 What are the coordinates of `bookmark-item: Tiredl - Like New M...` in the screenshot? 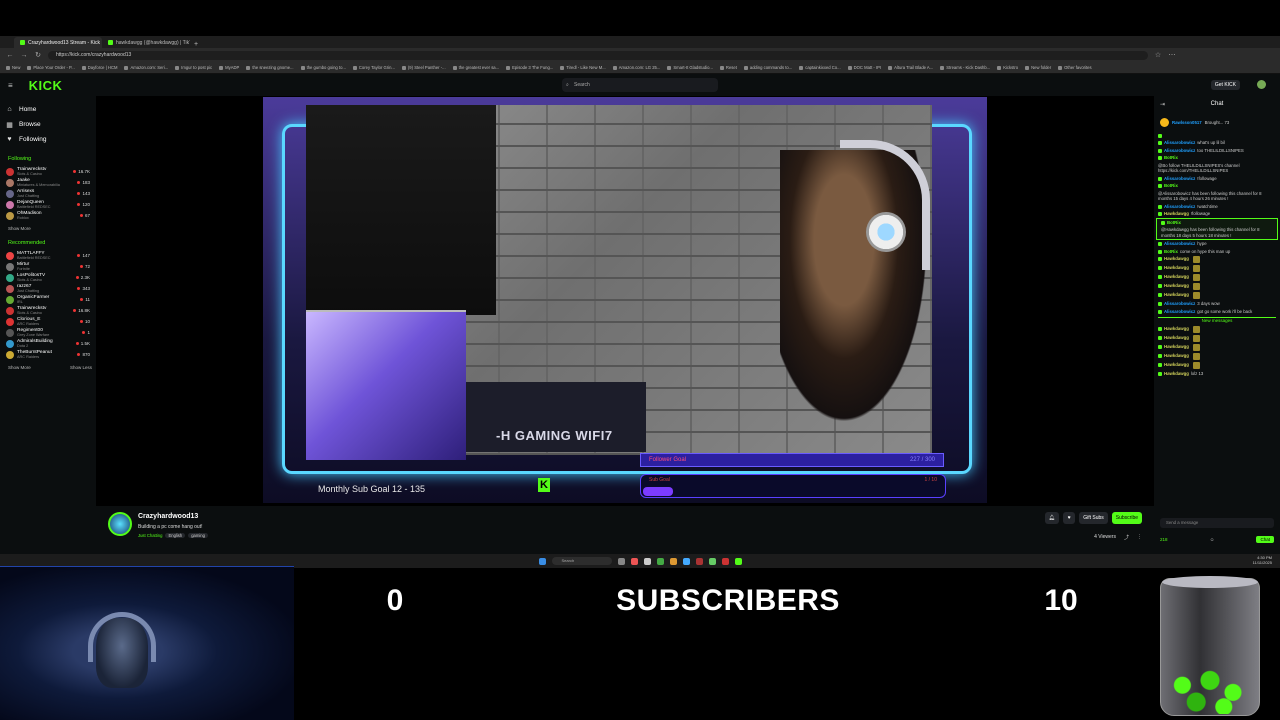 It's located at (583, 67).